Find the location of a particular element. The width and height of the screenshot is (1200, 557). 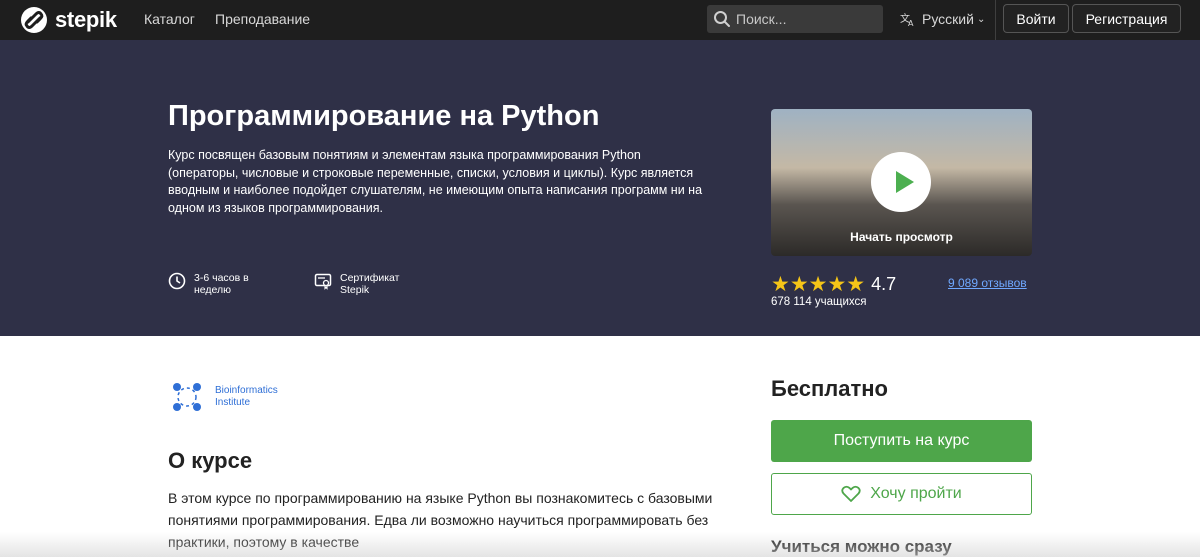

author-block: Bioinformatics Institute is located at coordinates (238, 397).